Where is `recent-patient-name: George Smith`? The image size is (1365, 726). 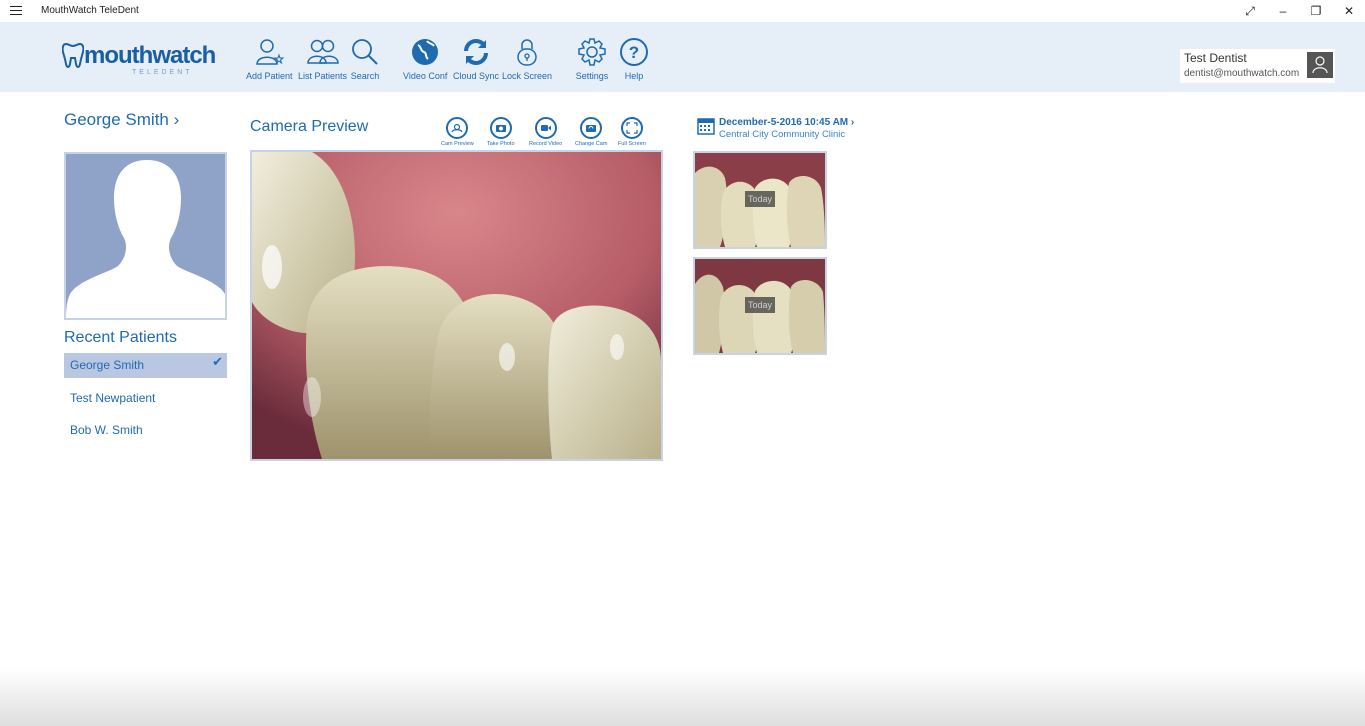 recent-patient-name: George Smith is located at coordinates (107, 365).